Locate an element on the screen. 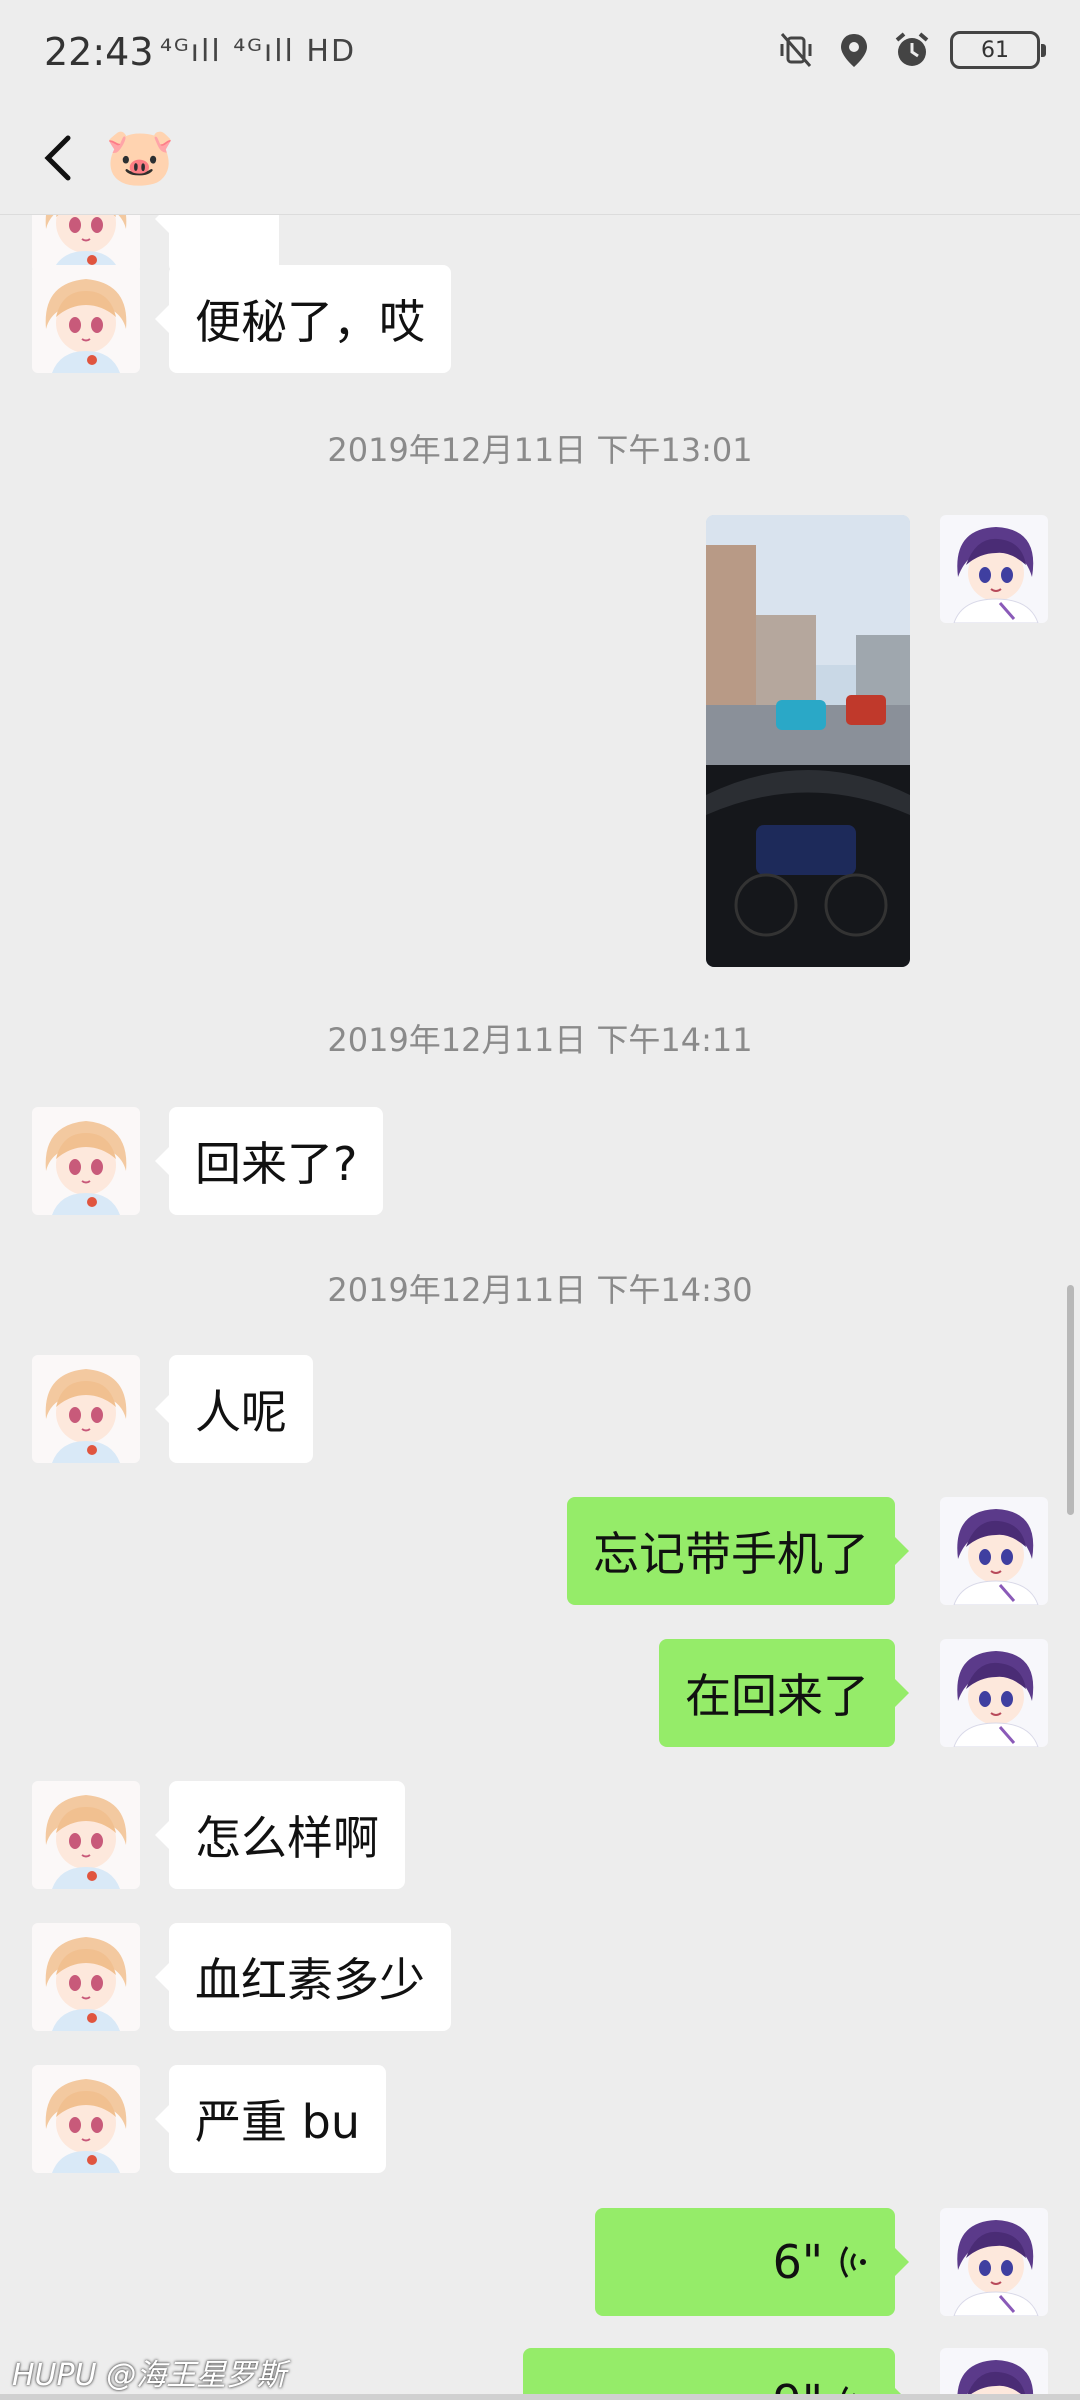 Image resolution: width=1080 pixels, height=2400 pixels. timestamp: 2019年12月11日 下午14:11 is located at coordinates (540, 1040).